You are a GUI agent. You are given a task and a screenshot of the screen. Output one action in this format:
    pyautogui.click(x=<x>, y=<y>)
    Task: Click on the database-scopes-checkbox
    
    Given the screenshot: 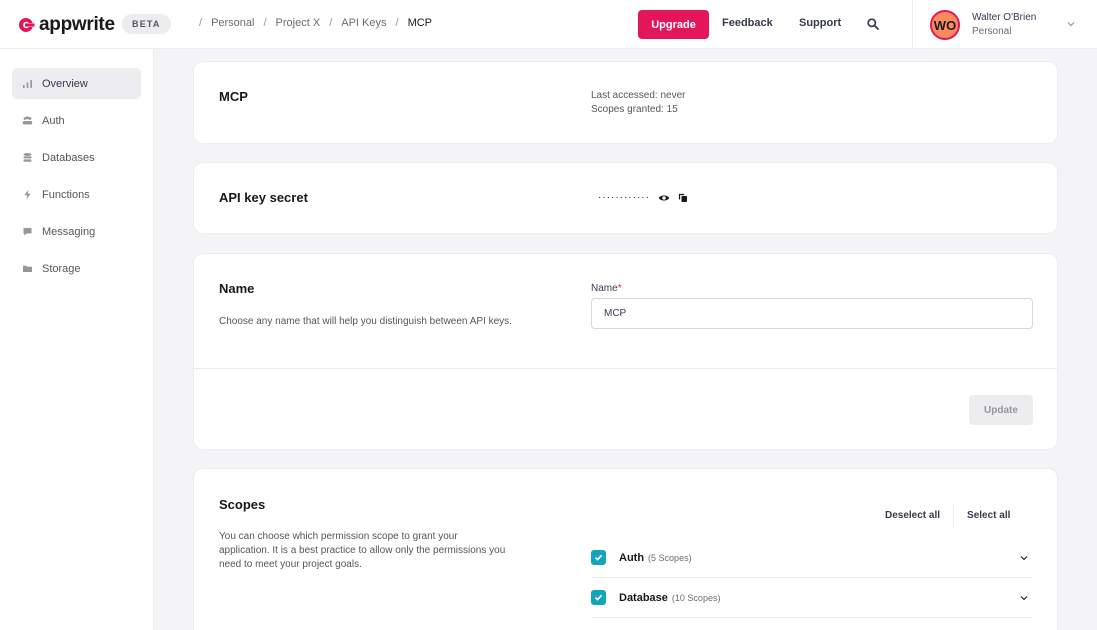 What is the action you would take?
    pyautogui.click(x=598, y=597)
    